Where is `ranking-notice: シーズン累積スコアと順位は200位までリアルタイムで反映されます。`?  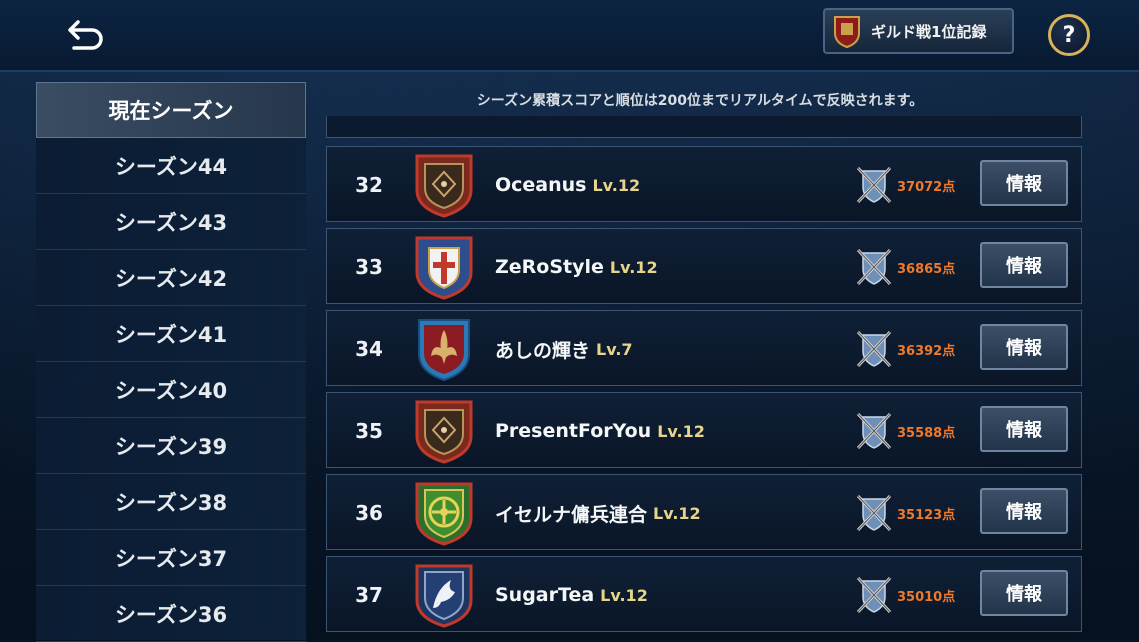 ranking-notice: シーズン累積スコアと順位は200位までリアルタイムで反映されます。 is located at coordinates (700, 101).